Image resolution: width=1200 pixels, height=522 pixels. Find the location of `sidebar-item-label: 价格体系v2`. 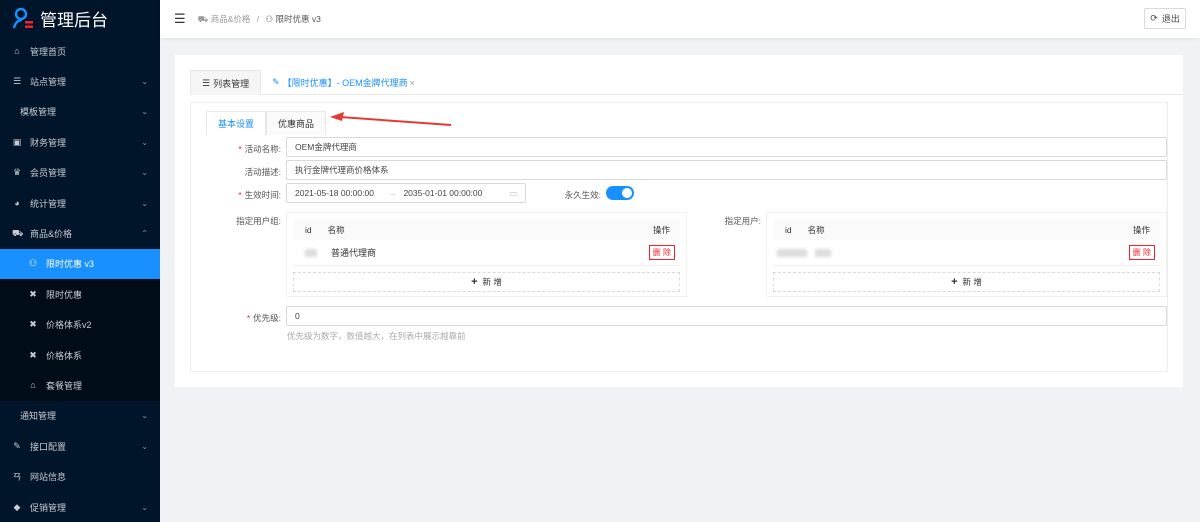

sidebar-item-label: 价格体系v2 is located at coordinates (69, 325).